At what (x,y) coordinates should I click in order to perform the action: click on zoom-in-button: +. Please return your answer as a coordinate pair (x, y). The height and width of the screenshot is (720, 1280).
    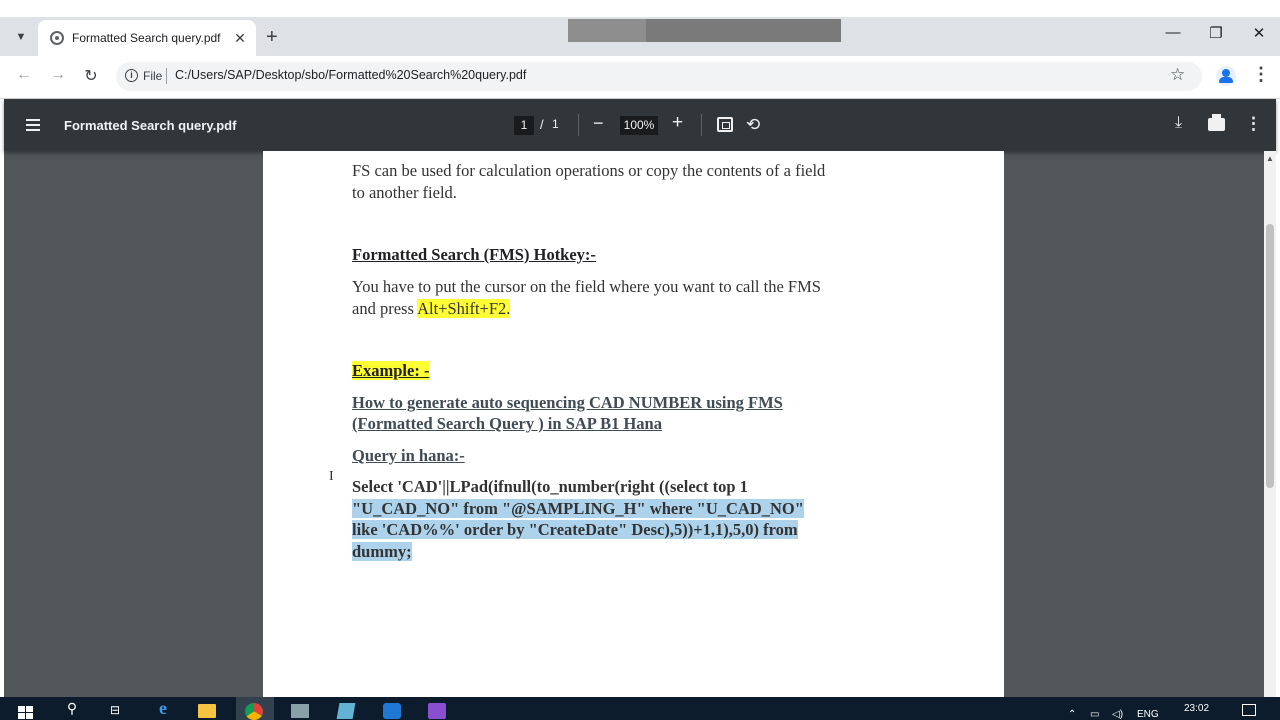
    Looking at the image, I should click on (677, 123).